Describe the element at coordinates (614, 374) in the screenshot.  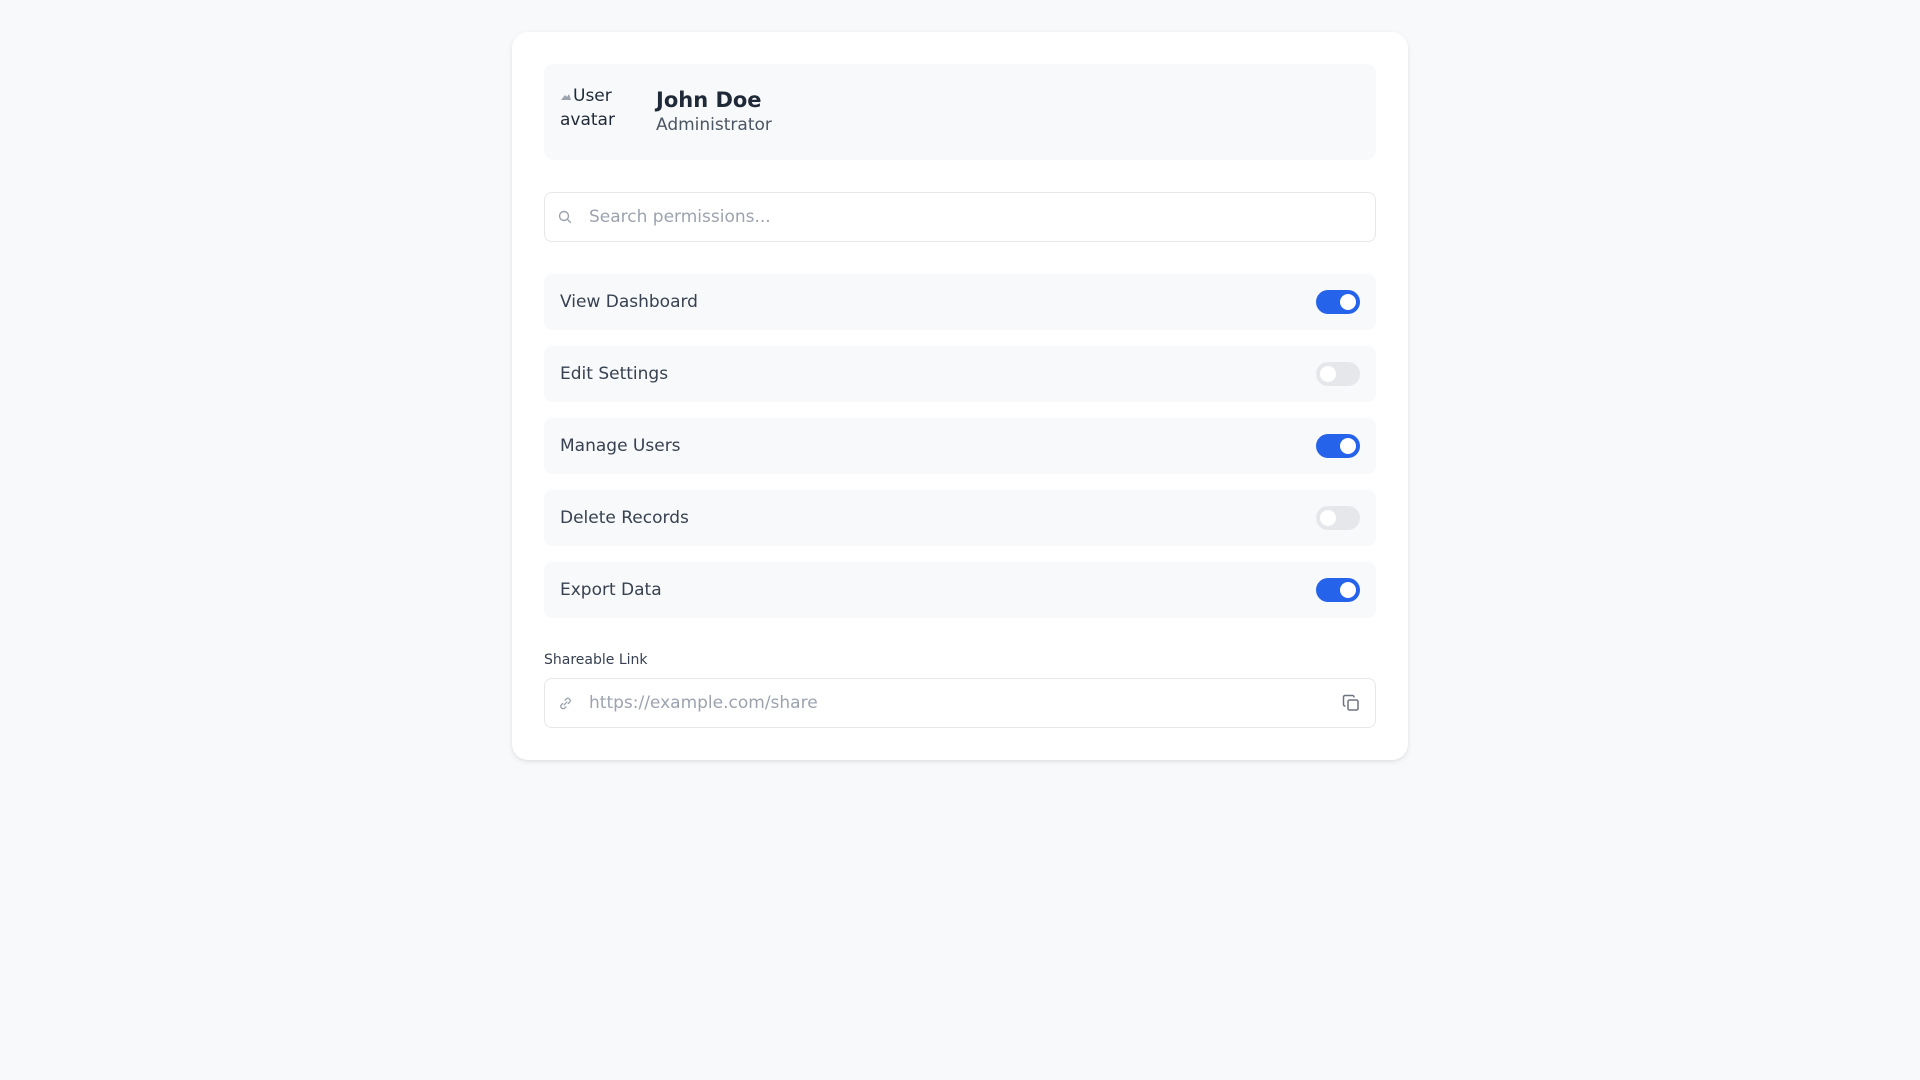
I see `permission-label: Edit Settings` at that location.